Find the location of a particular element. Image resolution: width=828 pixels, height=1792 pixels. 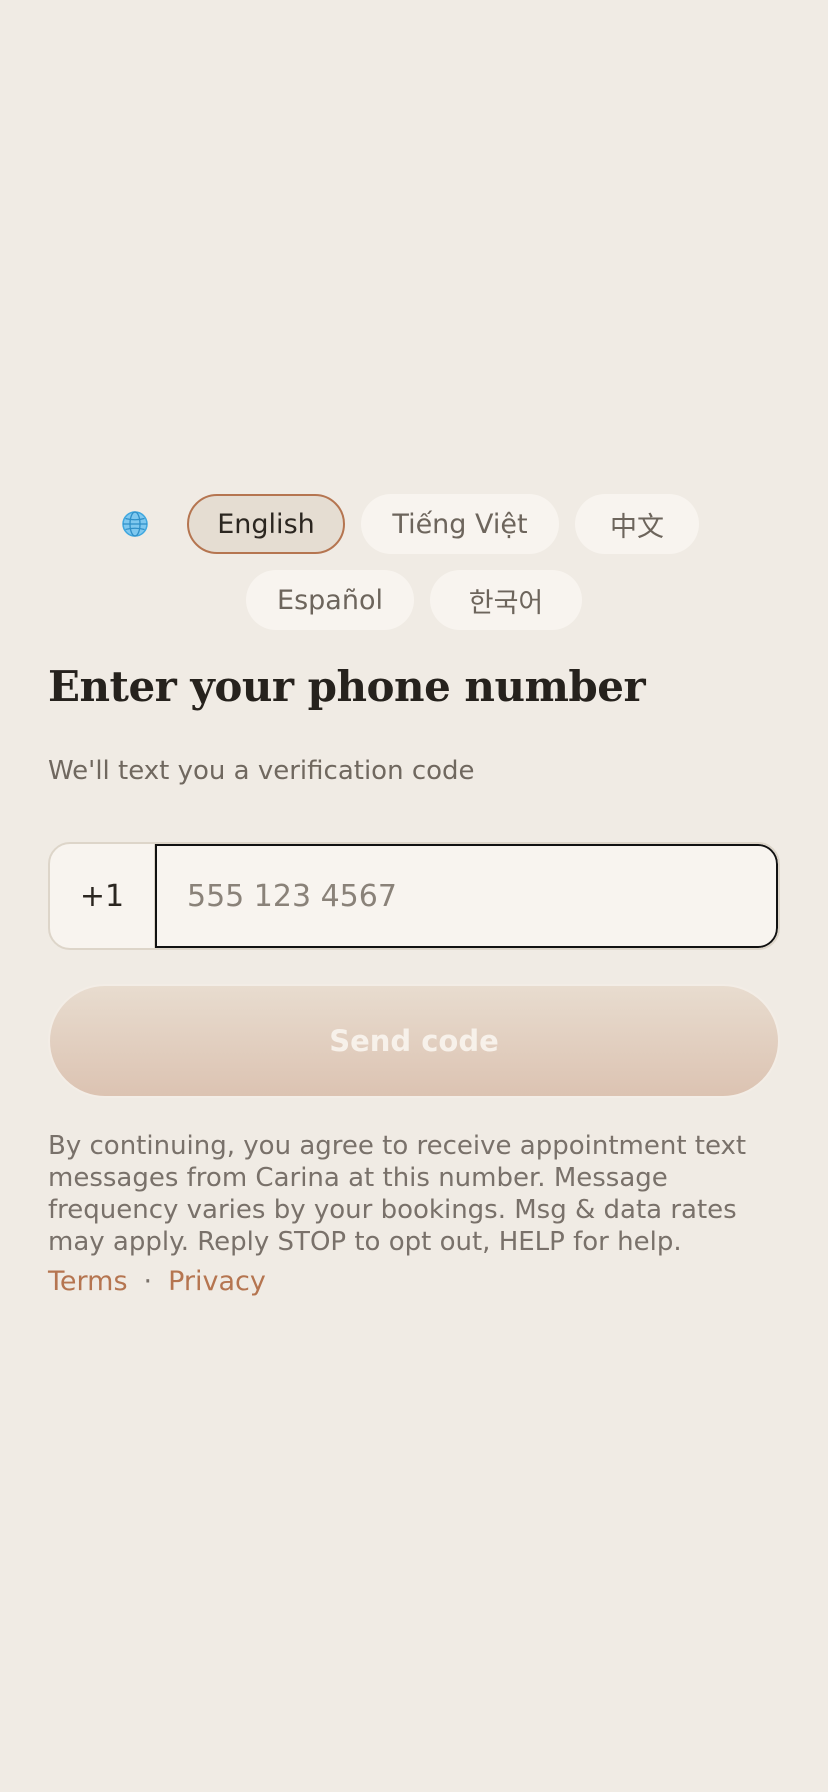

language-selector-row-2: Español 한국어 is located at coordinates (414, 600).